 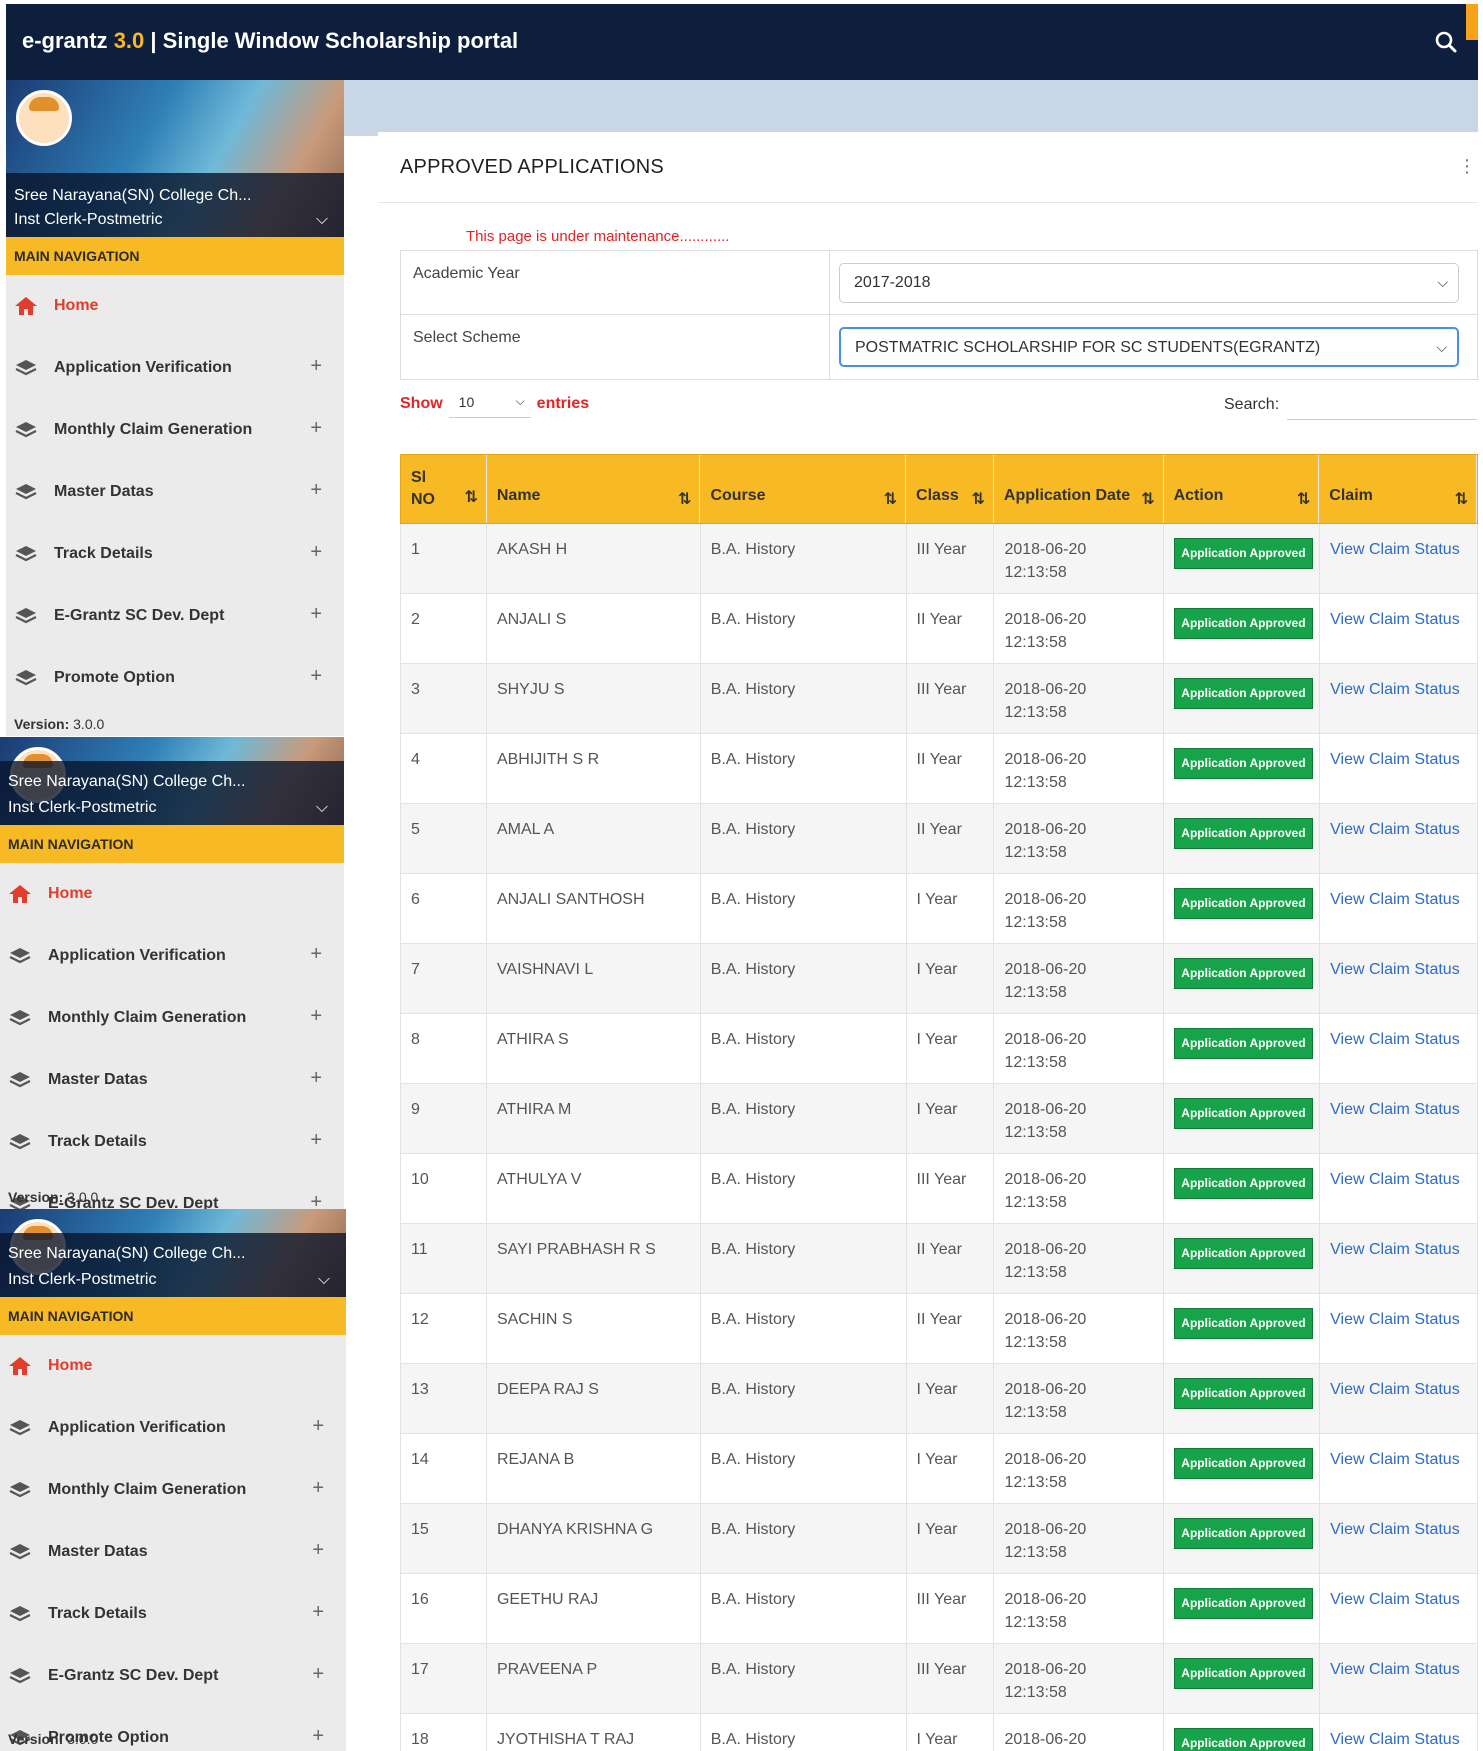 I want to click on column-header-action: Action ⇅, so click(x=1242, y=489).